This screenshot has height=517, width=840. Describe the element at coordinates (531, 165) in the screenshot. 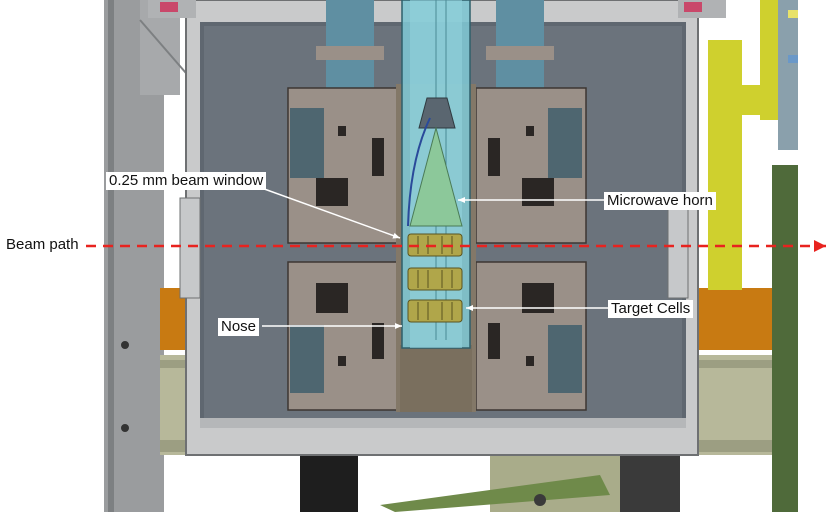

I see `magnet-block-upper-right` at that location.